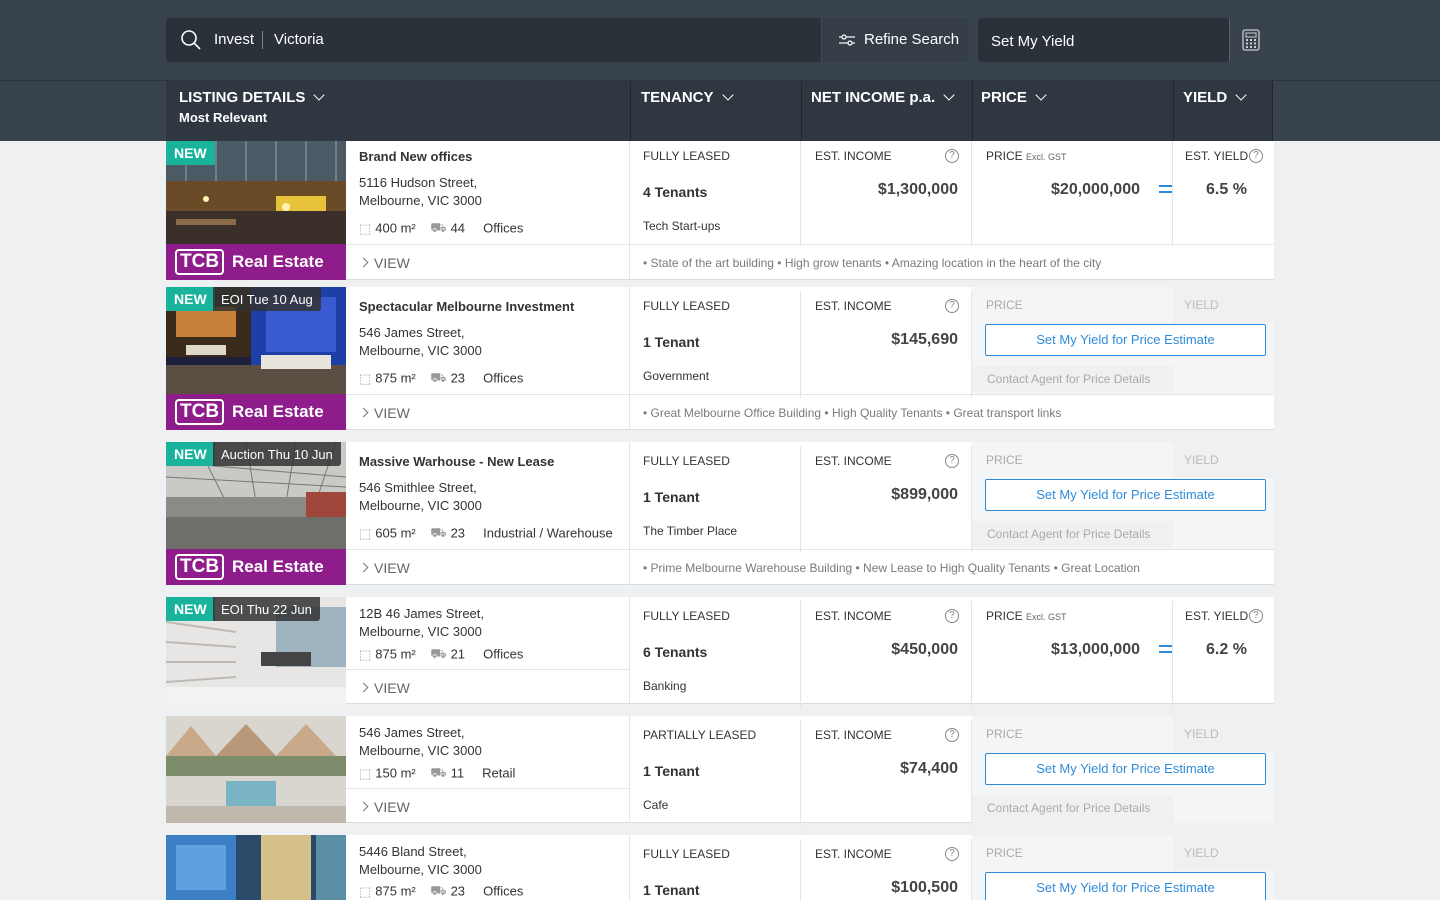 This screenshot has width=1440, height=900. Describe the element at coordinates (1226, 189) in the screenshot. I see `yield-value: 6.5 %` at that location.